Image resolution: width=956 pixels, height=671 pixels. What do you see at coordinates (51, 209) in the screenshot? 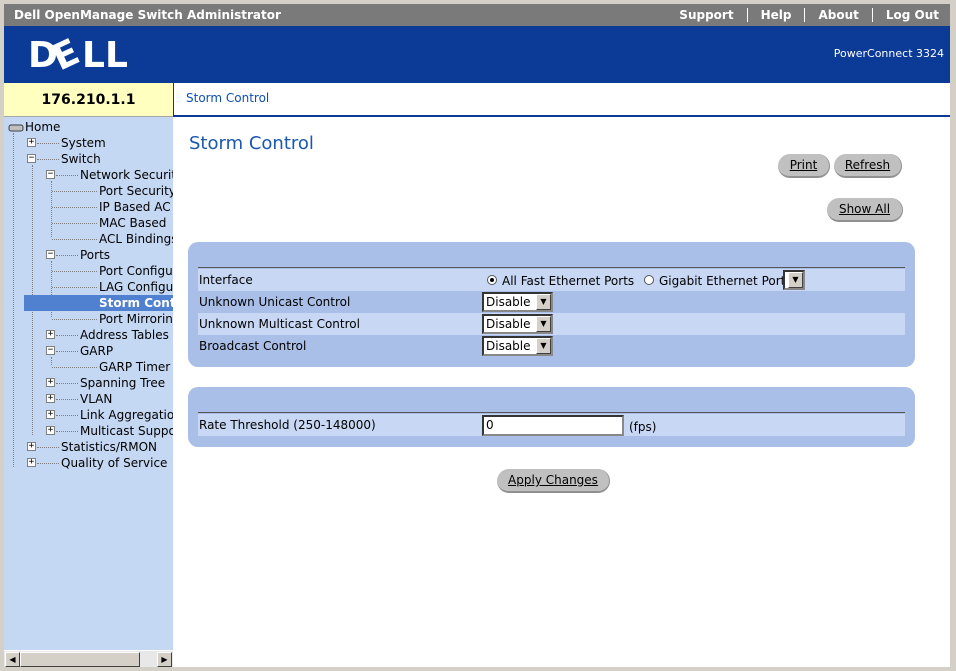
I see `tree-guide` at bounding box center [51, 209].